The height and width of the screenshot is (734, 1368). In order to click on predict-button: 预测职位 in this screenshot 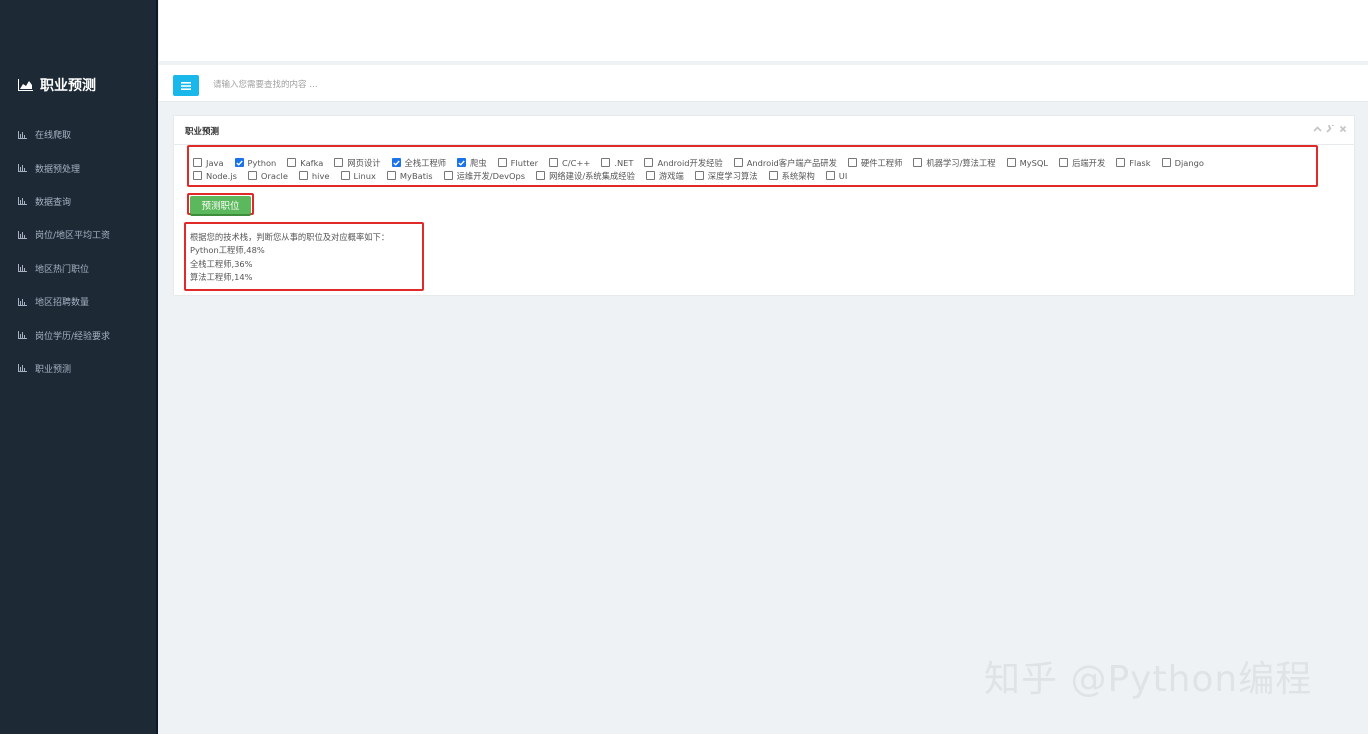, I will do `click(220, 205)`.